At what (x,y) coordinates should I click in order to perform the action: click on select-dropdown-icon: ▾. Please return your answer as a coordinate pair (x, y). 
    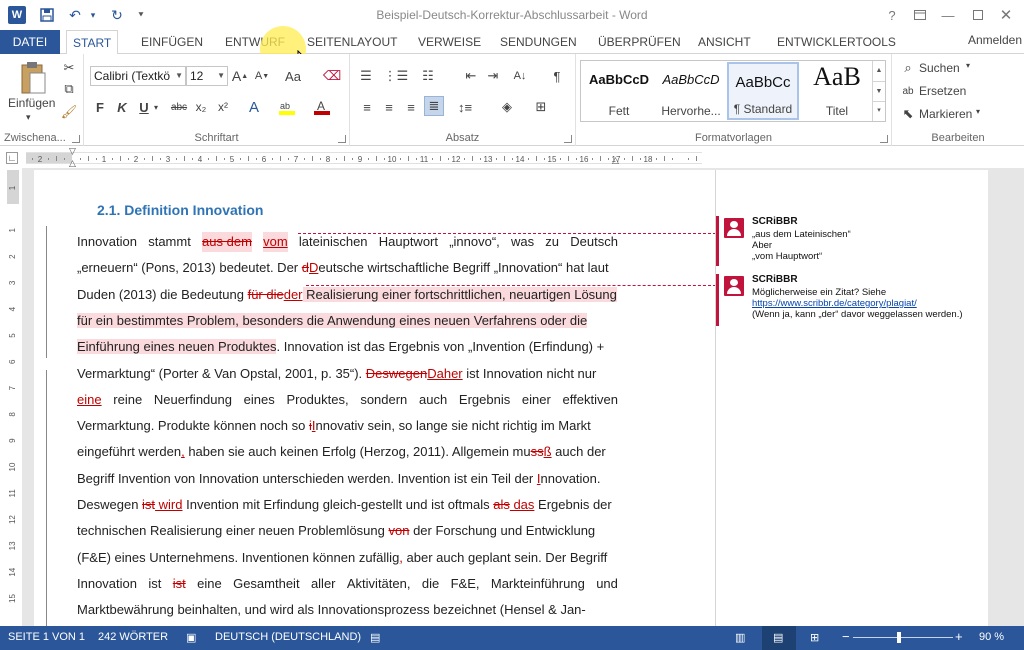
    Looking at the image, I should click on (978, 111).